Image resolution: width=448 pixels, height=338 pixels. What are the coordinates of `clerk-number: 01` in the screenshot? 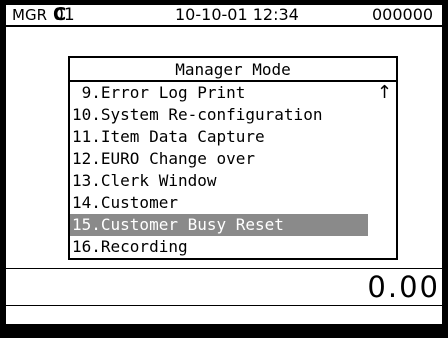 It's located at (64, 15).